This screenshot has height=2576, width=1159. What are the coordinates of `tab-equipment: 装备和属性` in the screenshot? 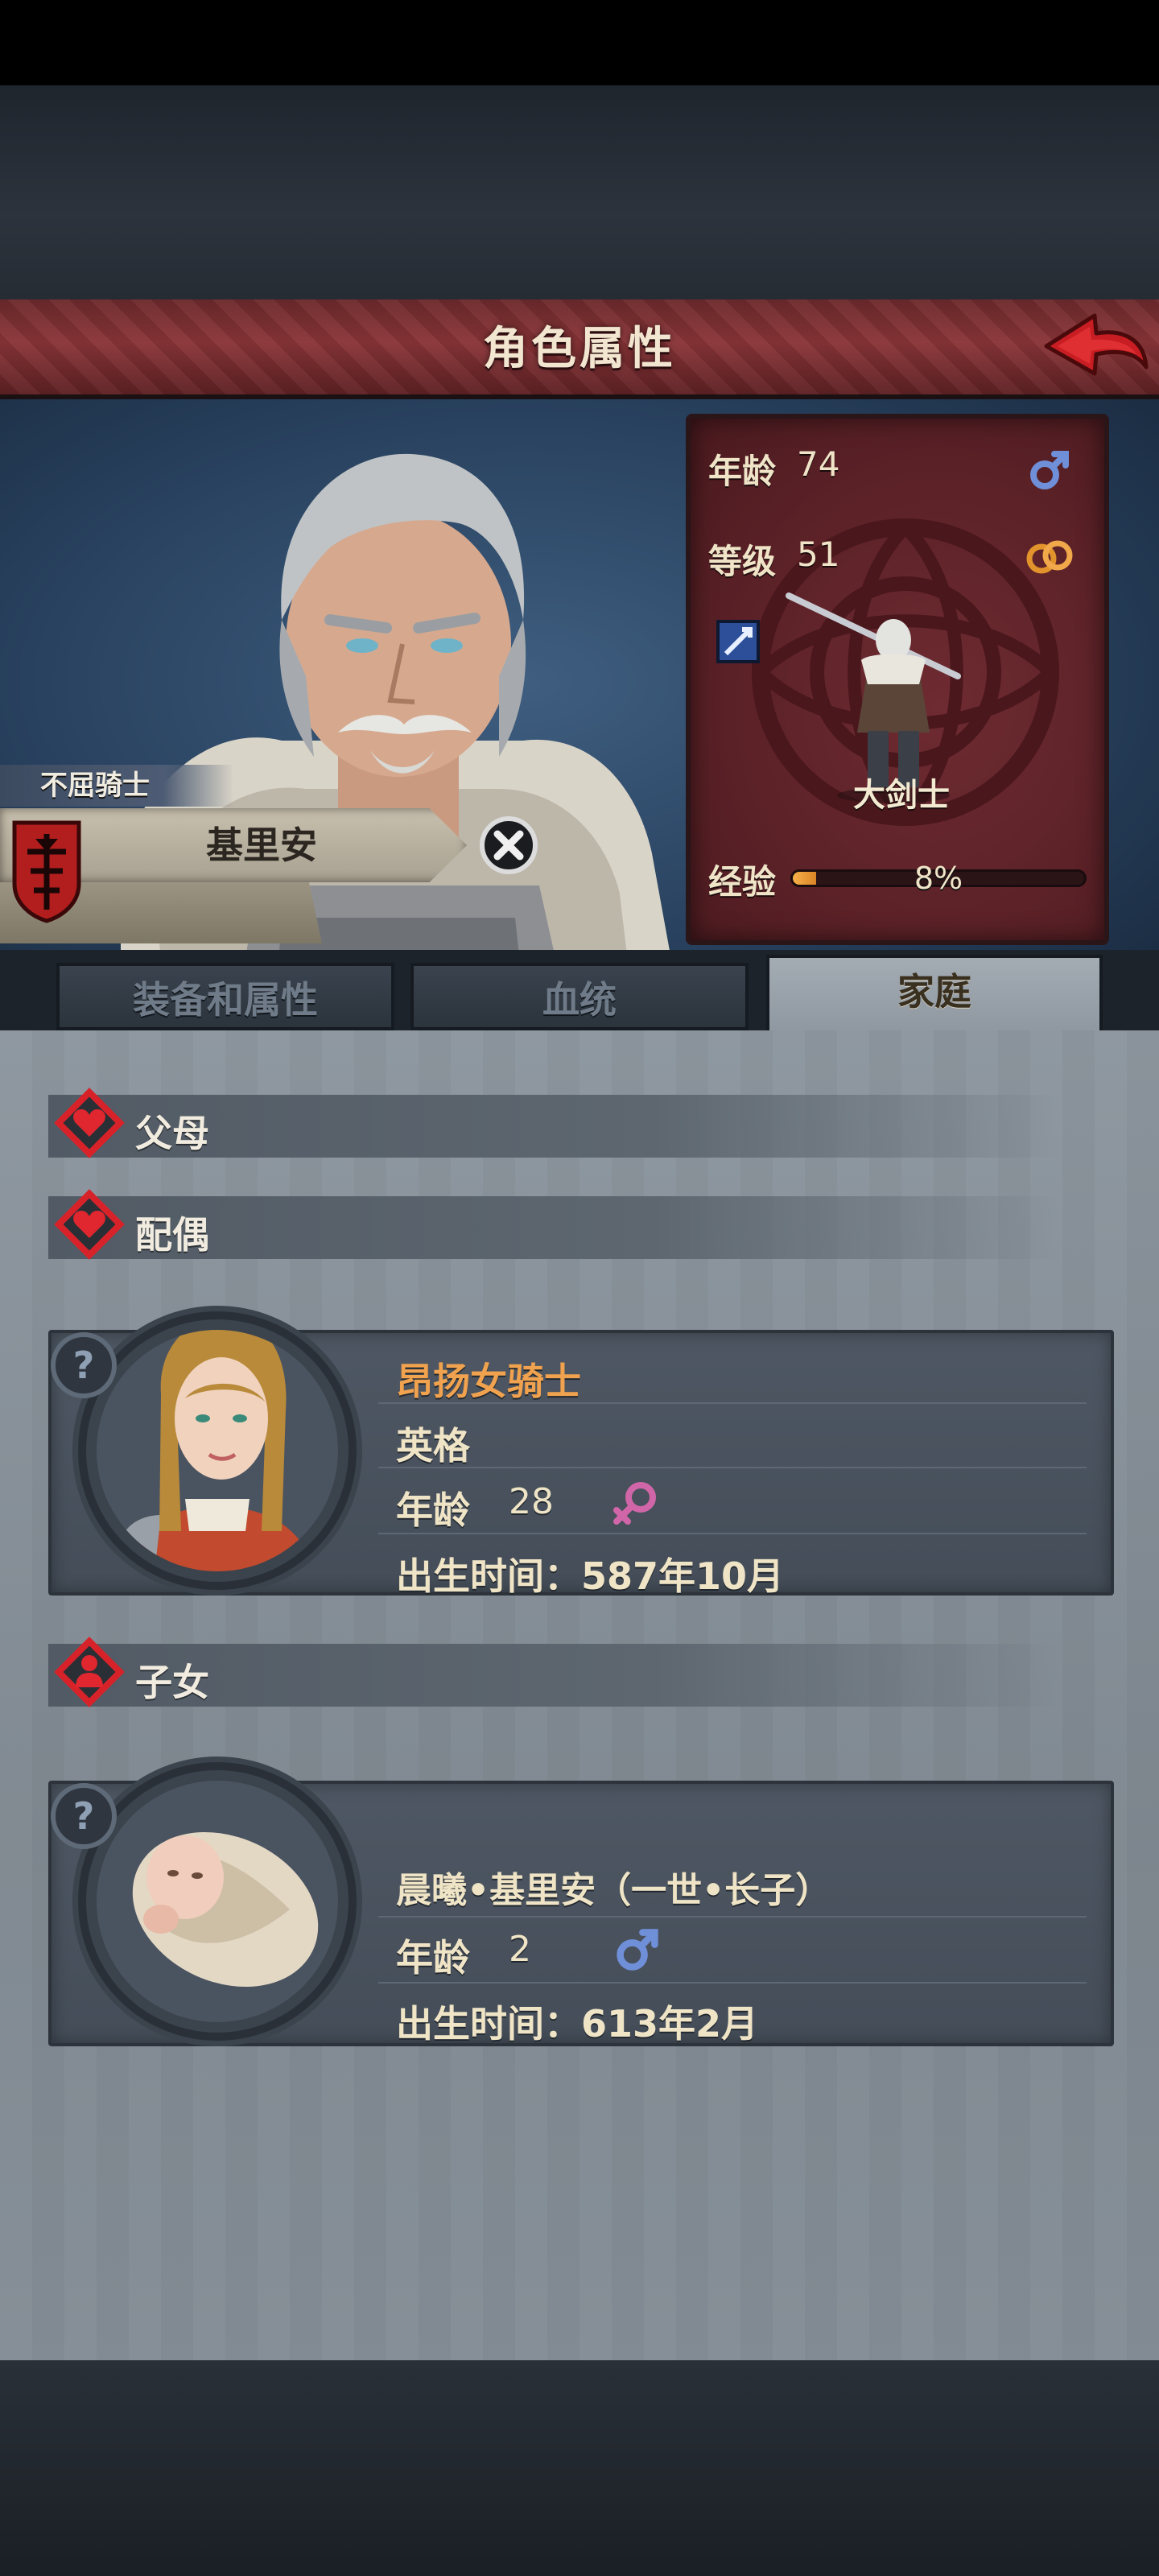 It's located at (225, 996).